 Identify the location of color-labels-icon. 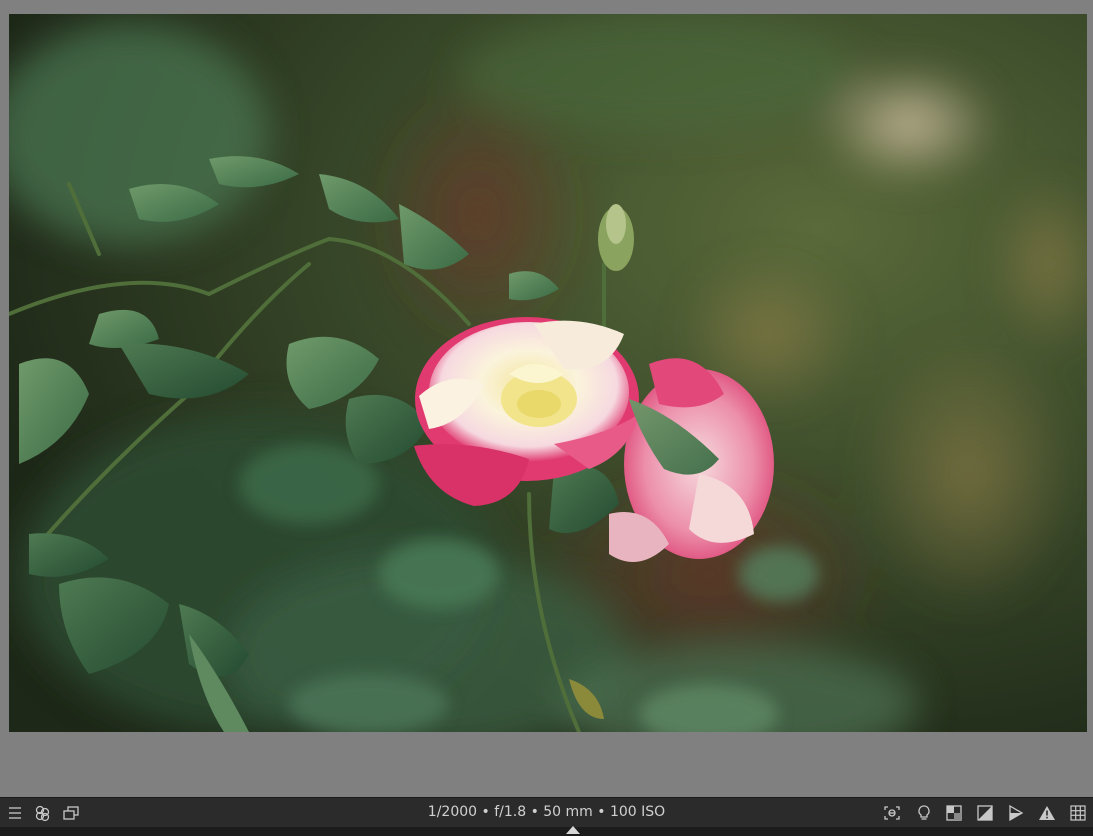
(42, 813).